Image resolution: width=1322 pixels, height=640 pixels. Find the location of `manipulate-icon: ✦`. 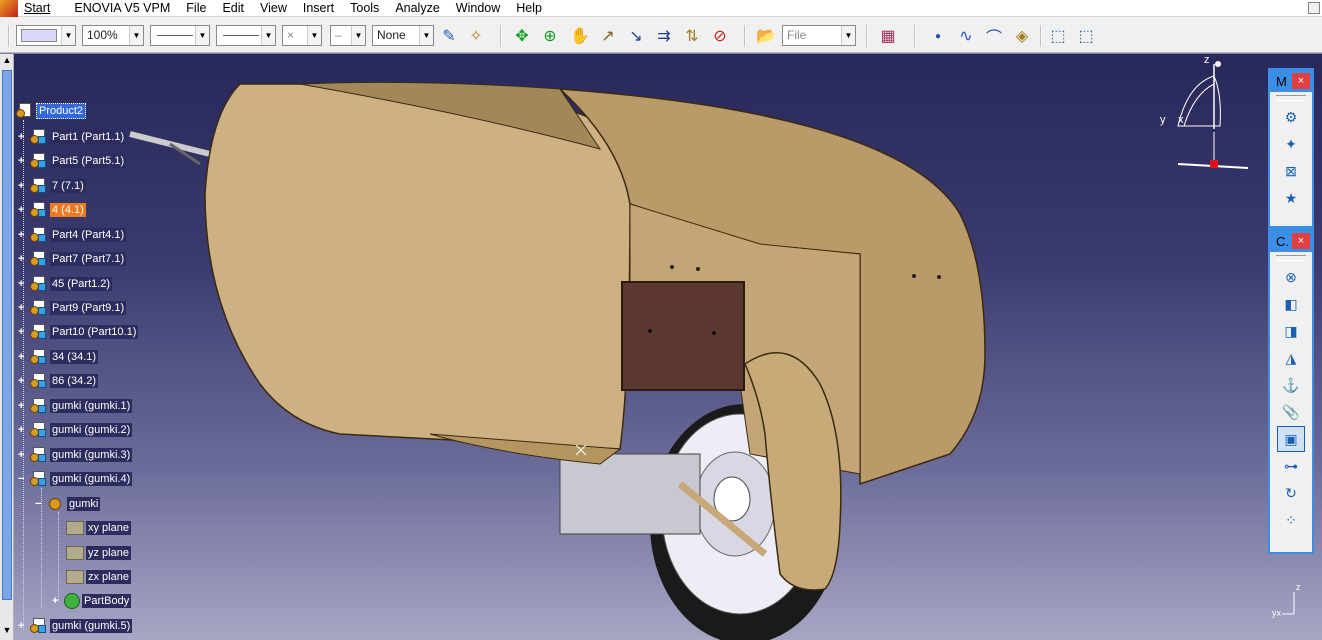

manipulate-icon: ✦ is located at coordinates (1291, 144).